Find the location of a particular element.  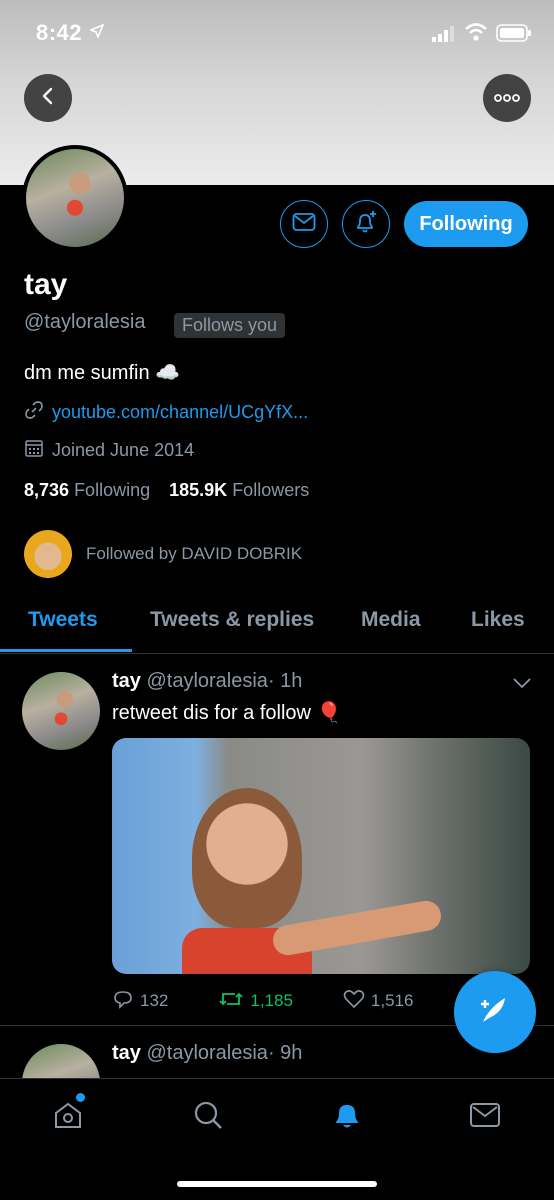

tweet-time: · 1h is located at coordinates (285, 681).